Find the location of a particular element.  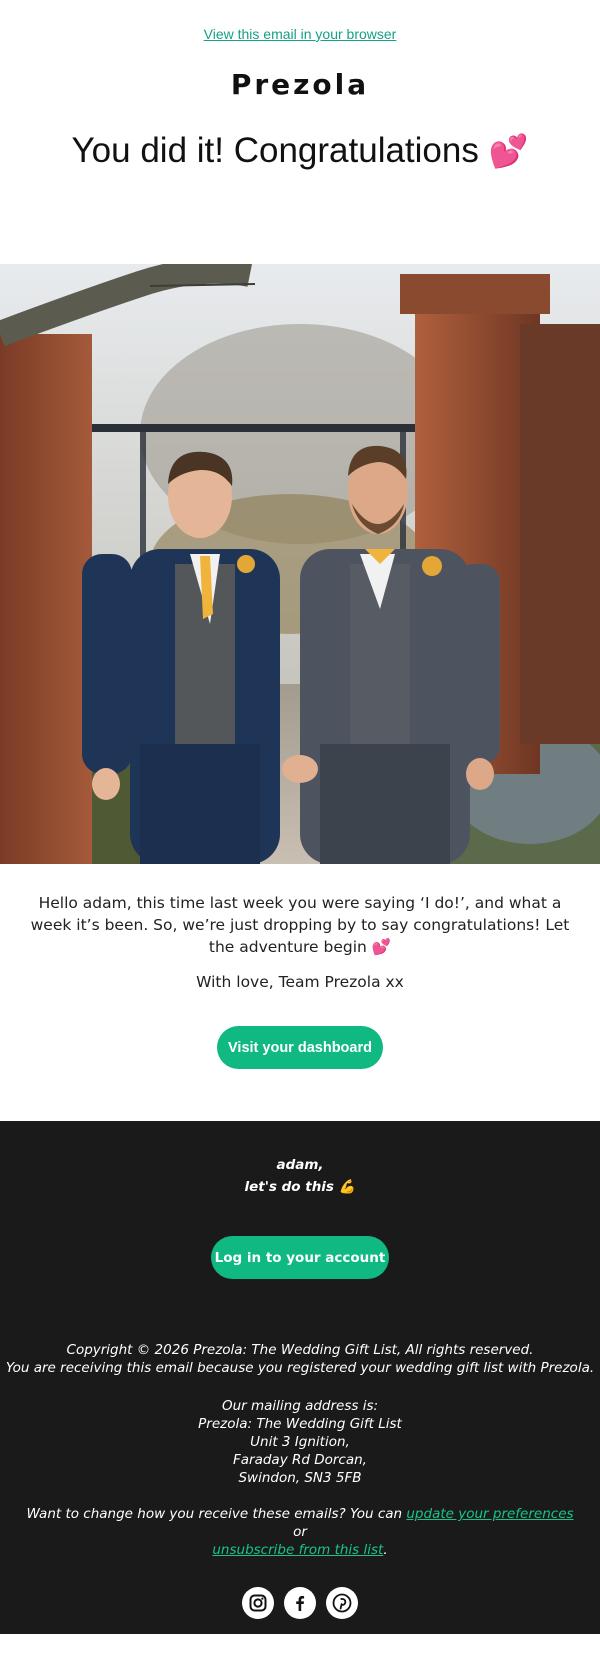

prefs-text: . is located at coordinates (385, 1550).